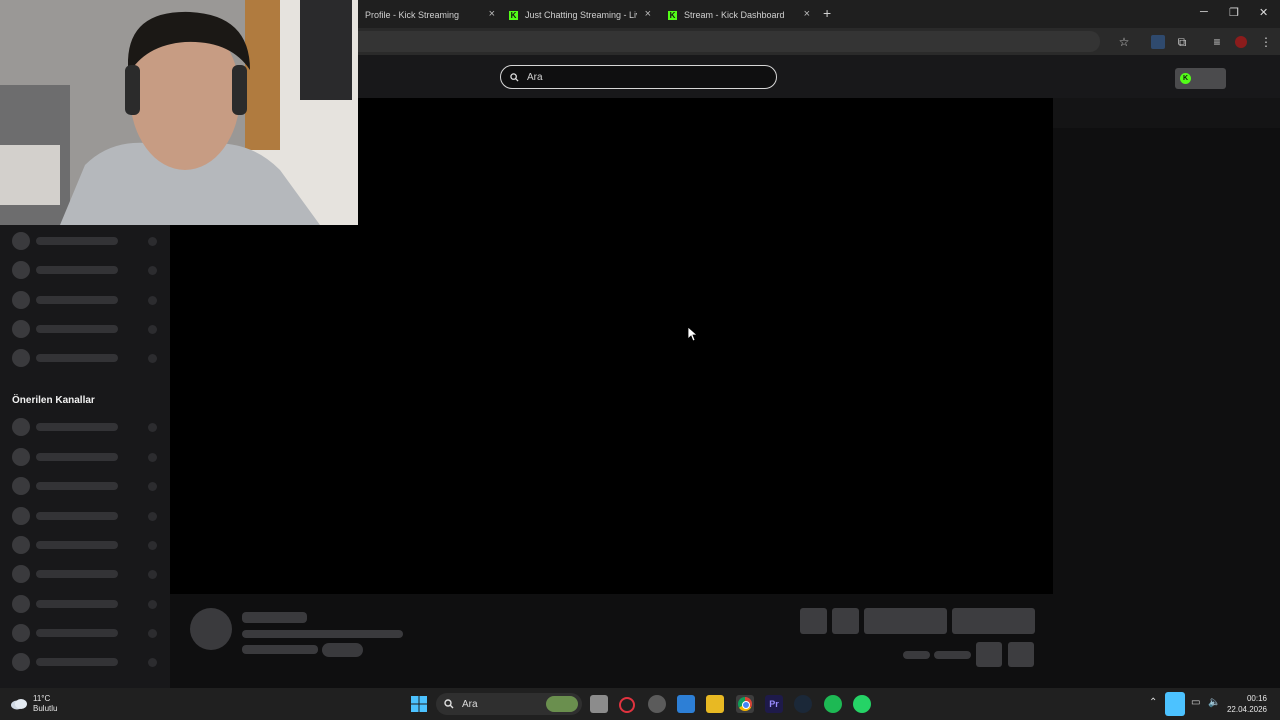 This screenshot has height=720, width=1280. I want to click on chat-panel-header, so click(1166, 113).